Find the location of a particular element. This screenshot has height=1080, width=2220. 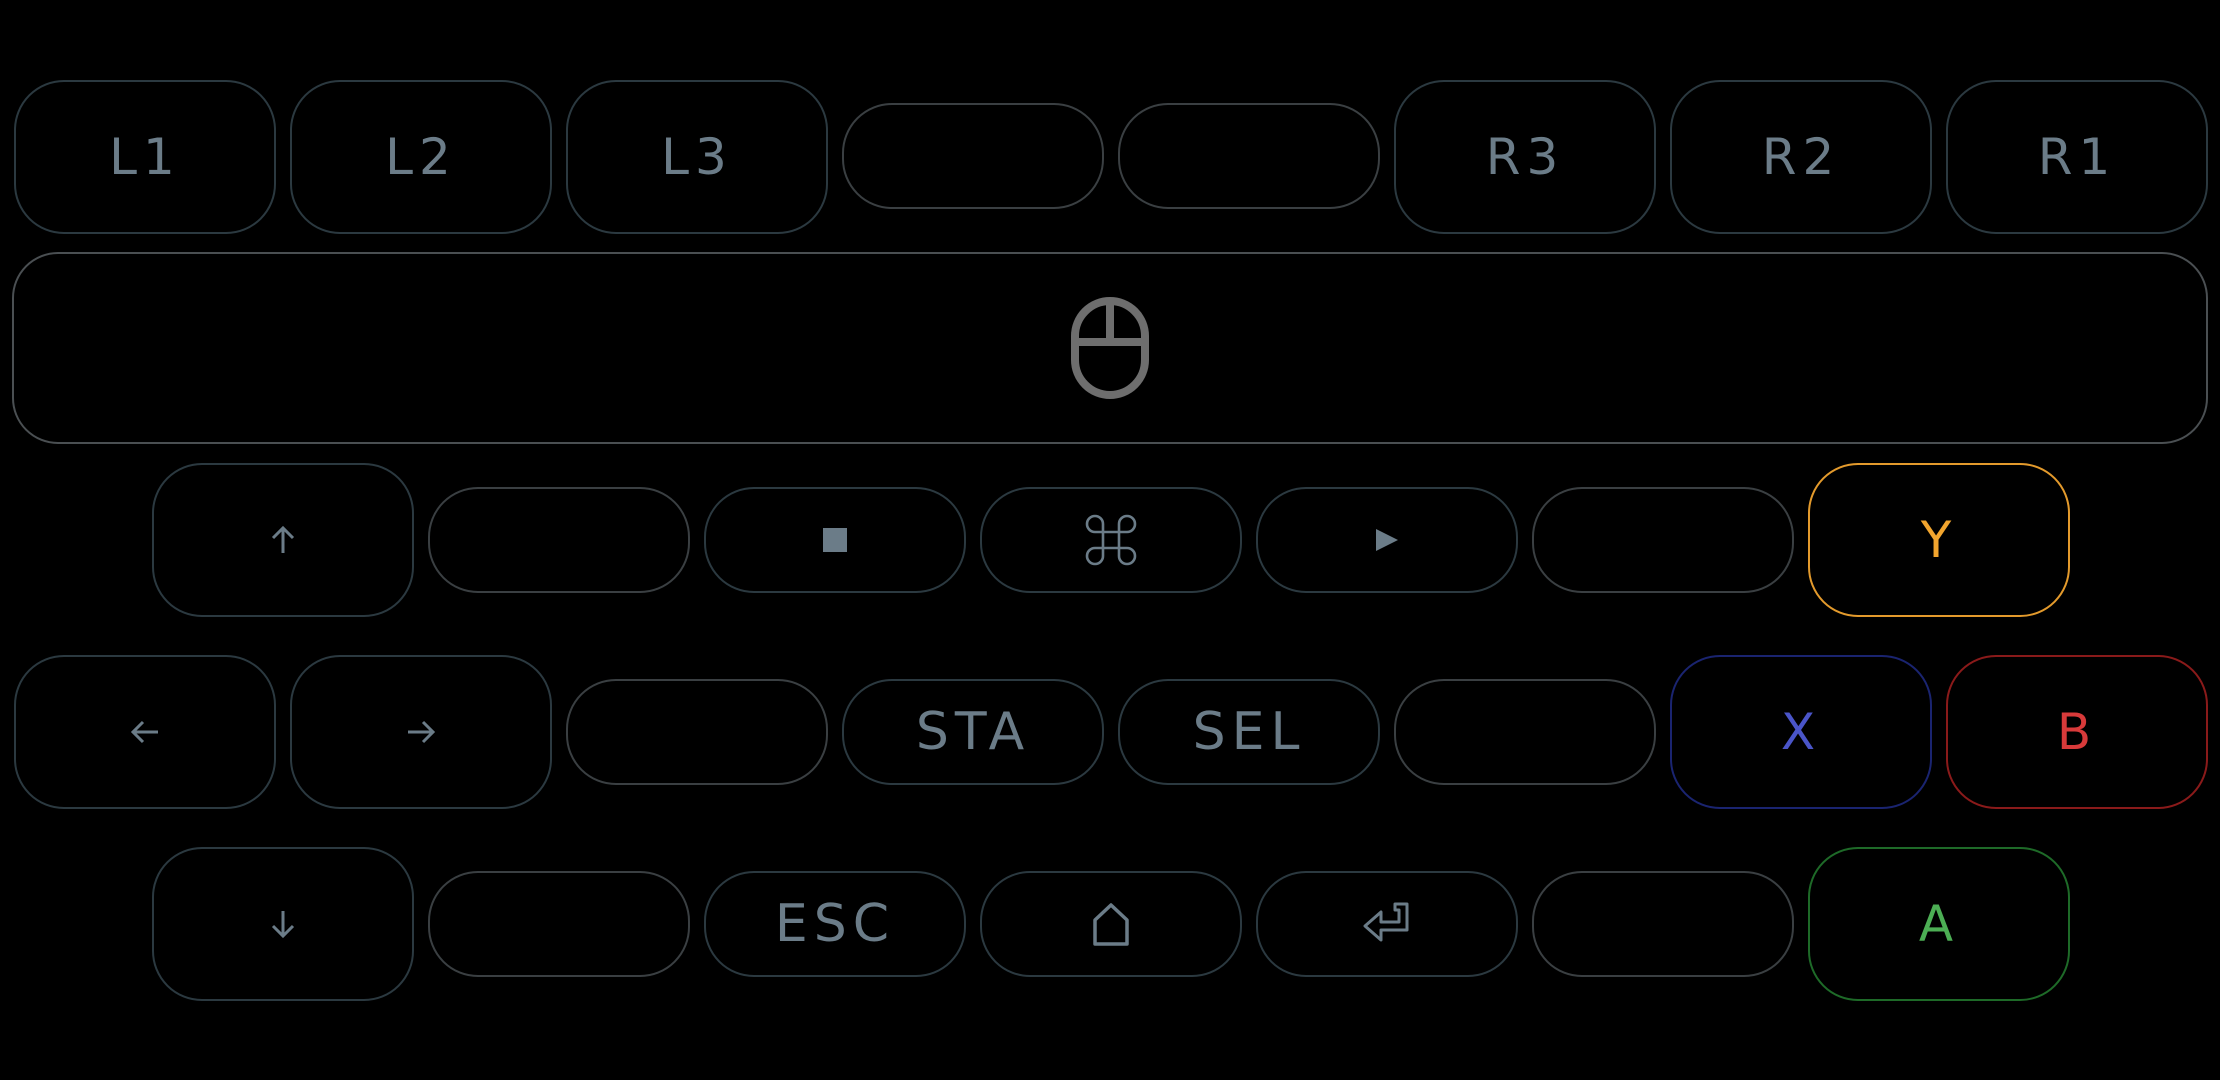

y-label: Y is located at coordinates (1939, 540).